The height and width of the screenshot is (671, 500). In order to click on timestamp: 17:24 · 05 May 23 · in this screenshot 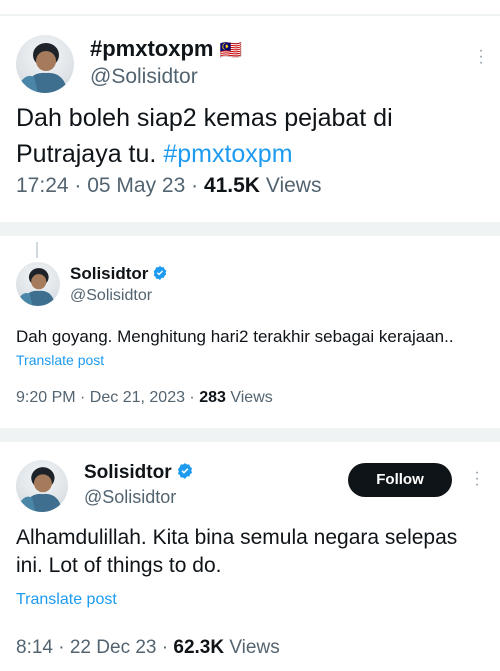, I will do `click(110, 185)`.